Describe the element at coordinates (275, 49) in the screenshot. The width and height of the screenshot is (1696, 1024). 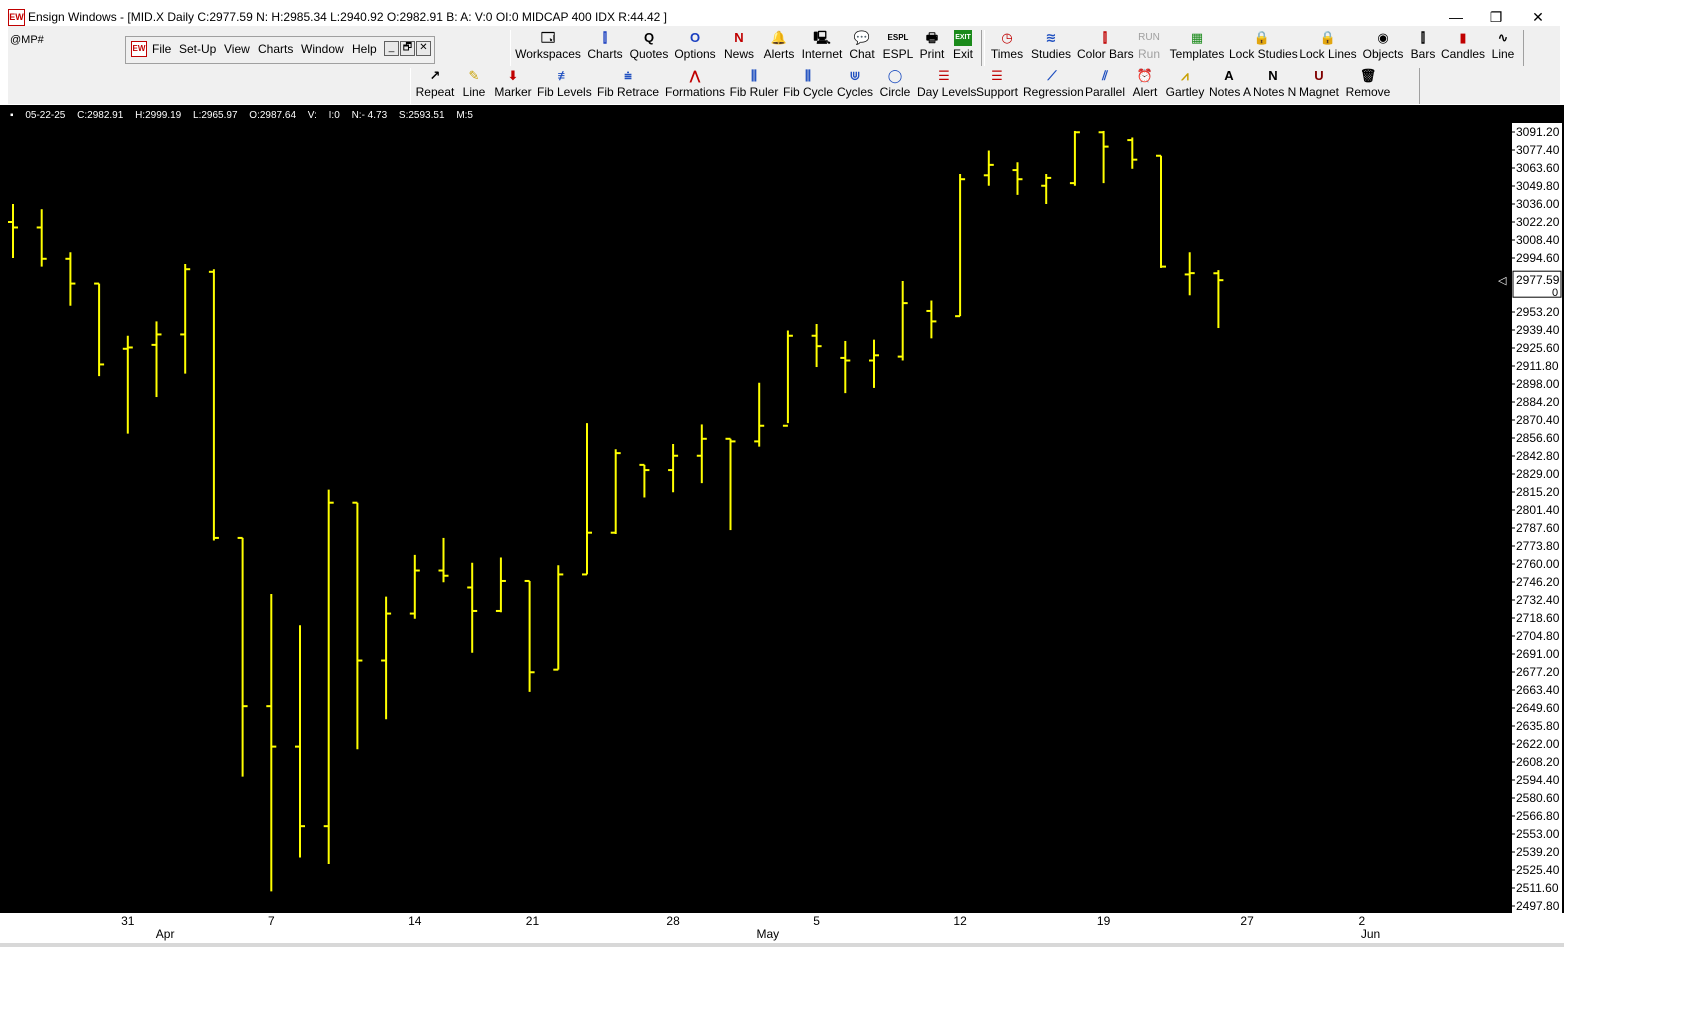
I see `menu-charts: Charts` at that location.